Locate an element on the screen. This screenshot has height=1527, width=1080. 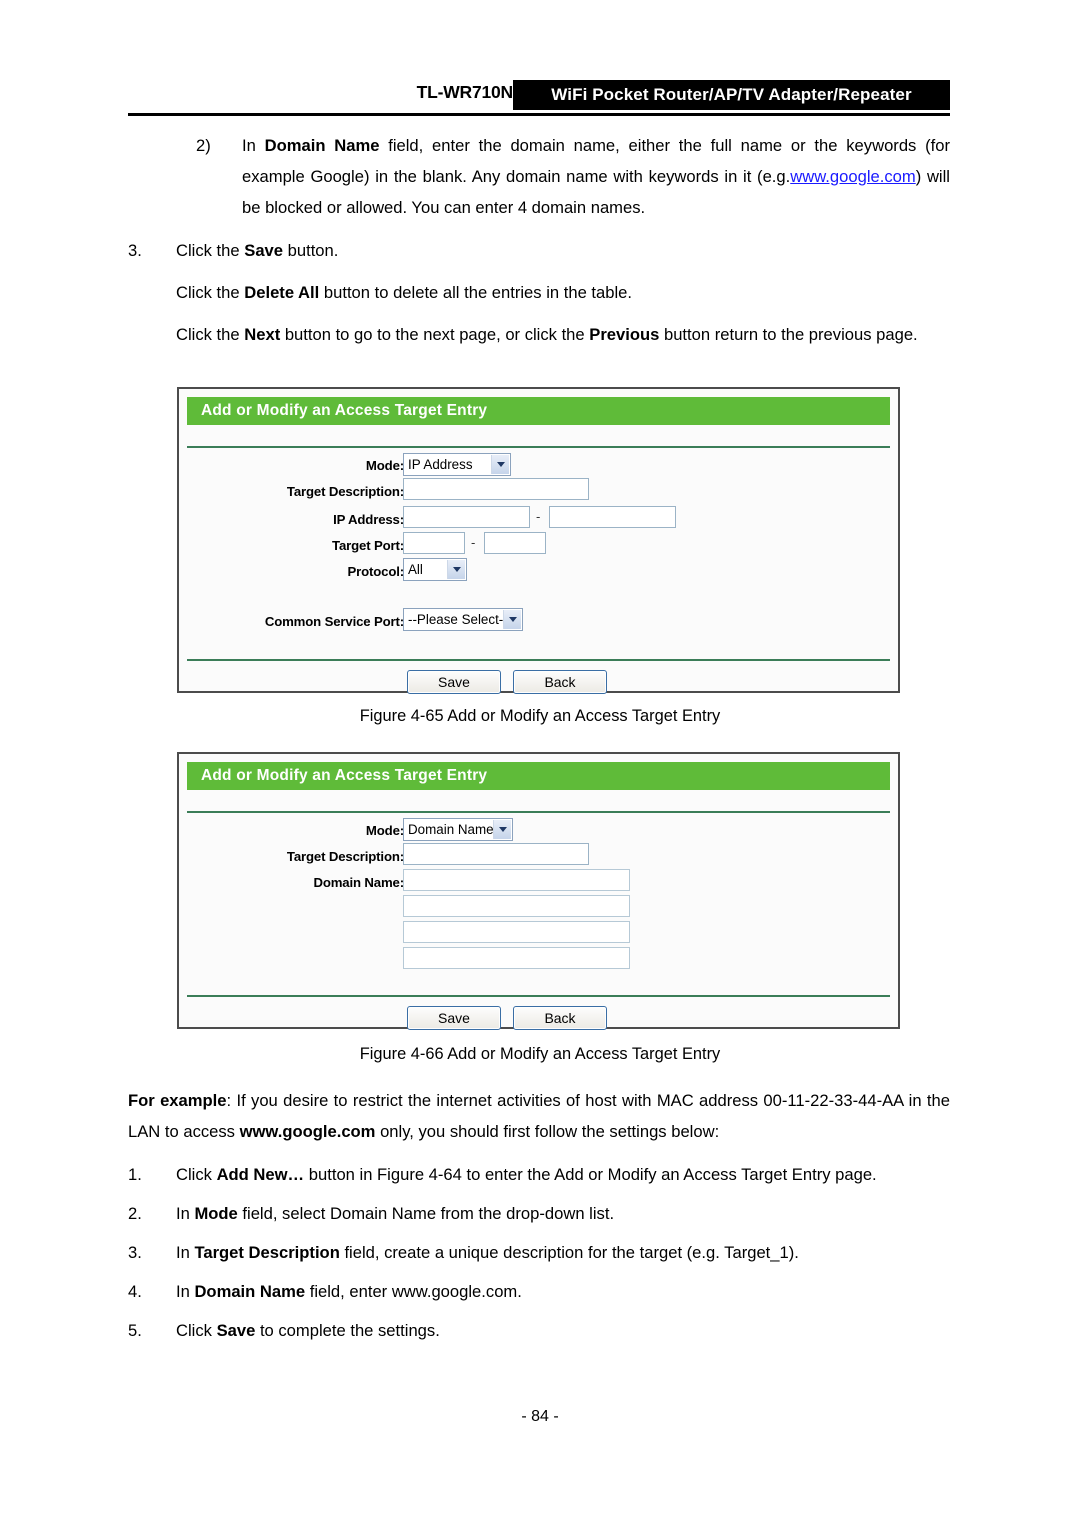
page-footer: - 84 - is located at coordinates (540, 1417).